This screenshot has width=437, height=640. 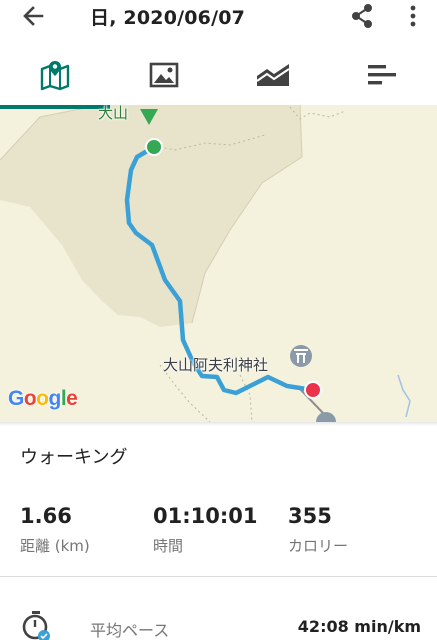 What do you see at coordinates (205, 516) in the screenshot?
I see `duration-value: 01:10:01` at bounding box center [205, 516].